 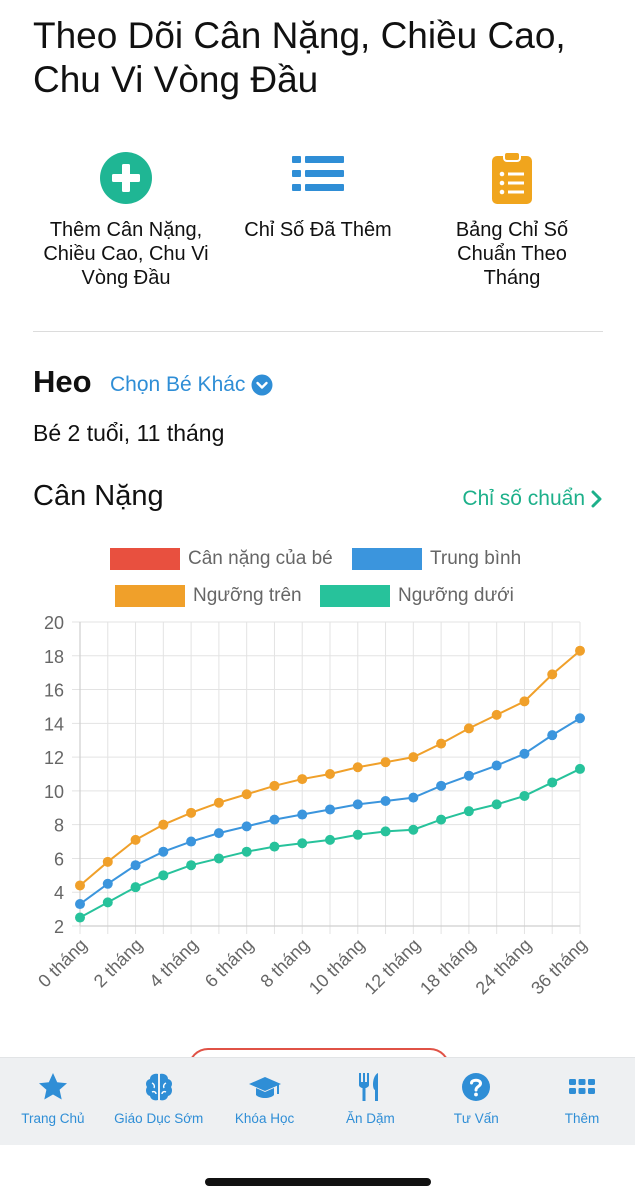 I want to click on standard-values-link: Chỉ số chuẩn, so click(x=532, y=499).